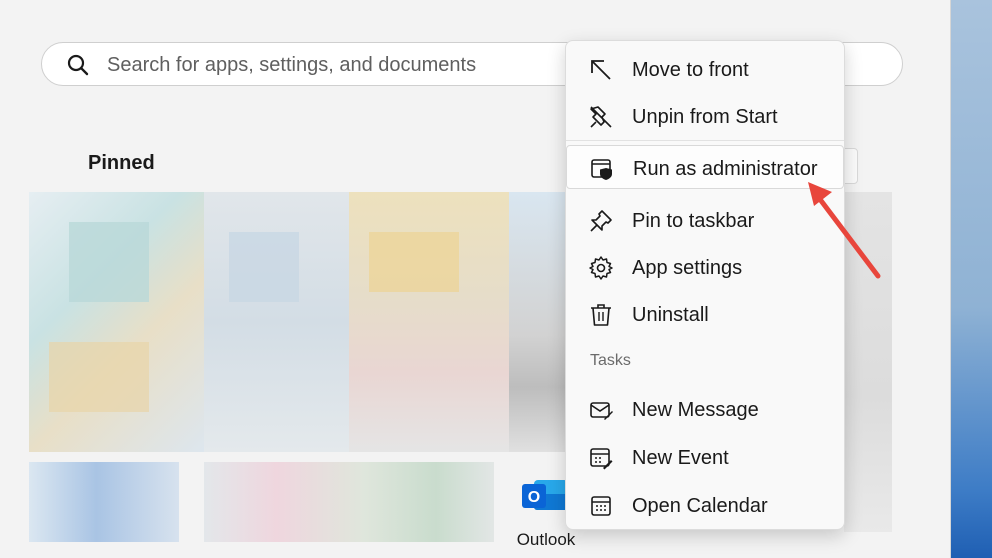 This screenshot has width=992, height=558. Describe the element at coordinates (680, 458) in the screenshot. I see `menu-item-label: New Event` at that location.